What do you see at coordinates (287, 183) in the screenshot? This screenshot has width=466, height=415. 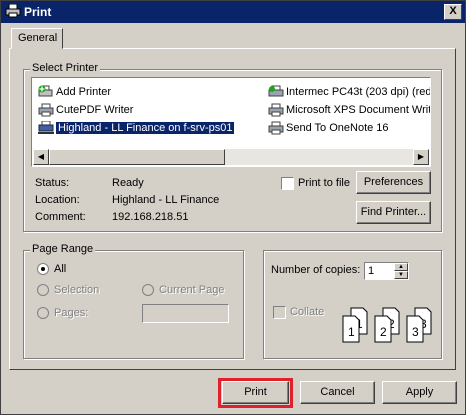 I see `print-to-file-checkbox` at bounding box center [287, 183].